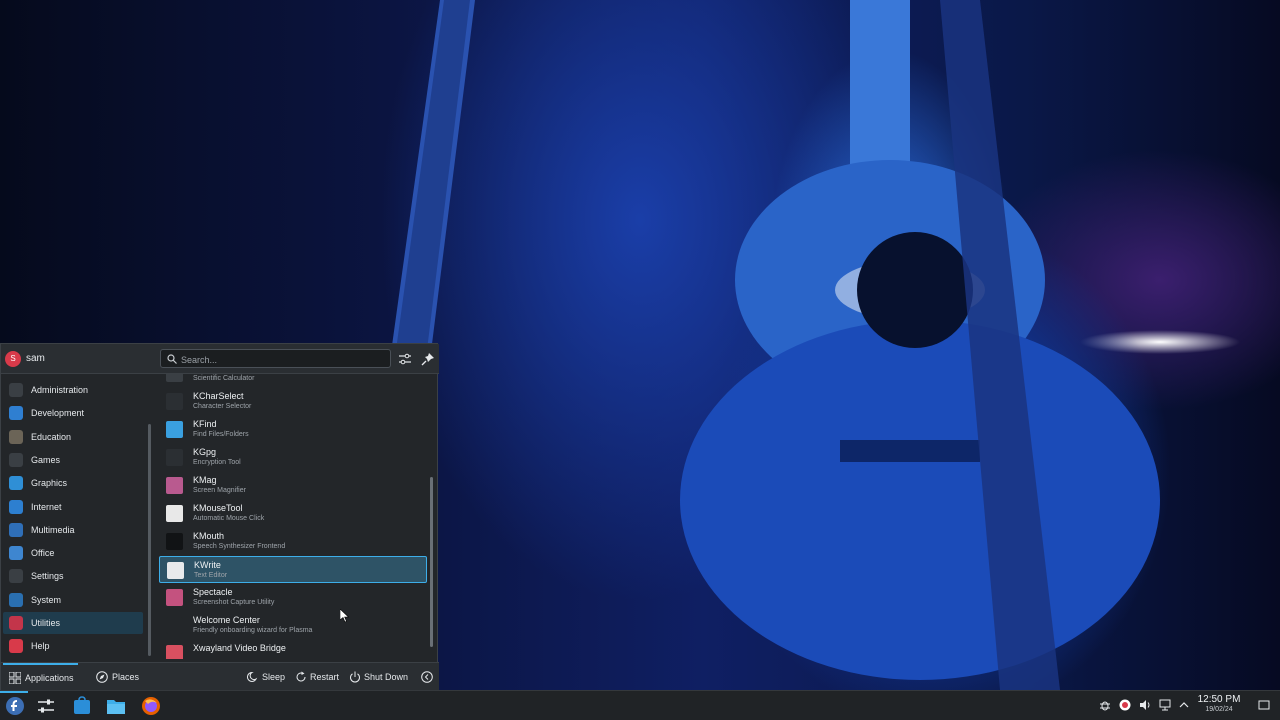 The width and height of the screenshot is (1280, 720). I want to click on category-label: Office, so click(43, 553).